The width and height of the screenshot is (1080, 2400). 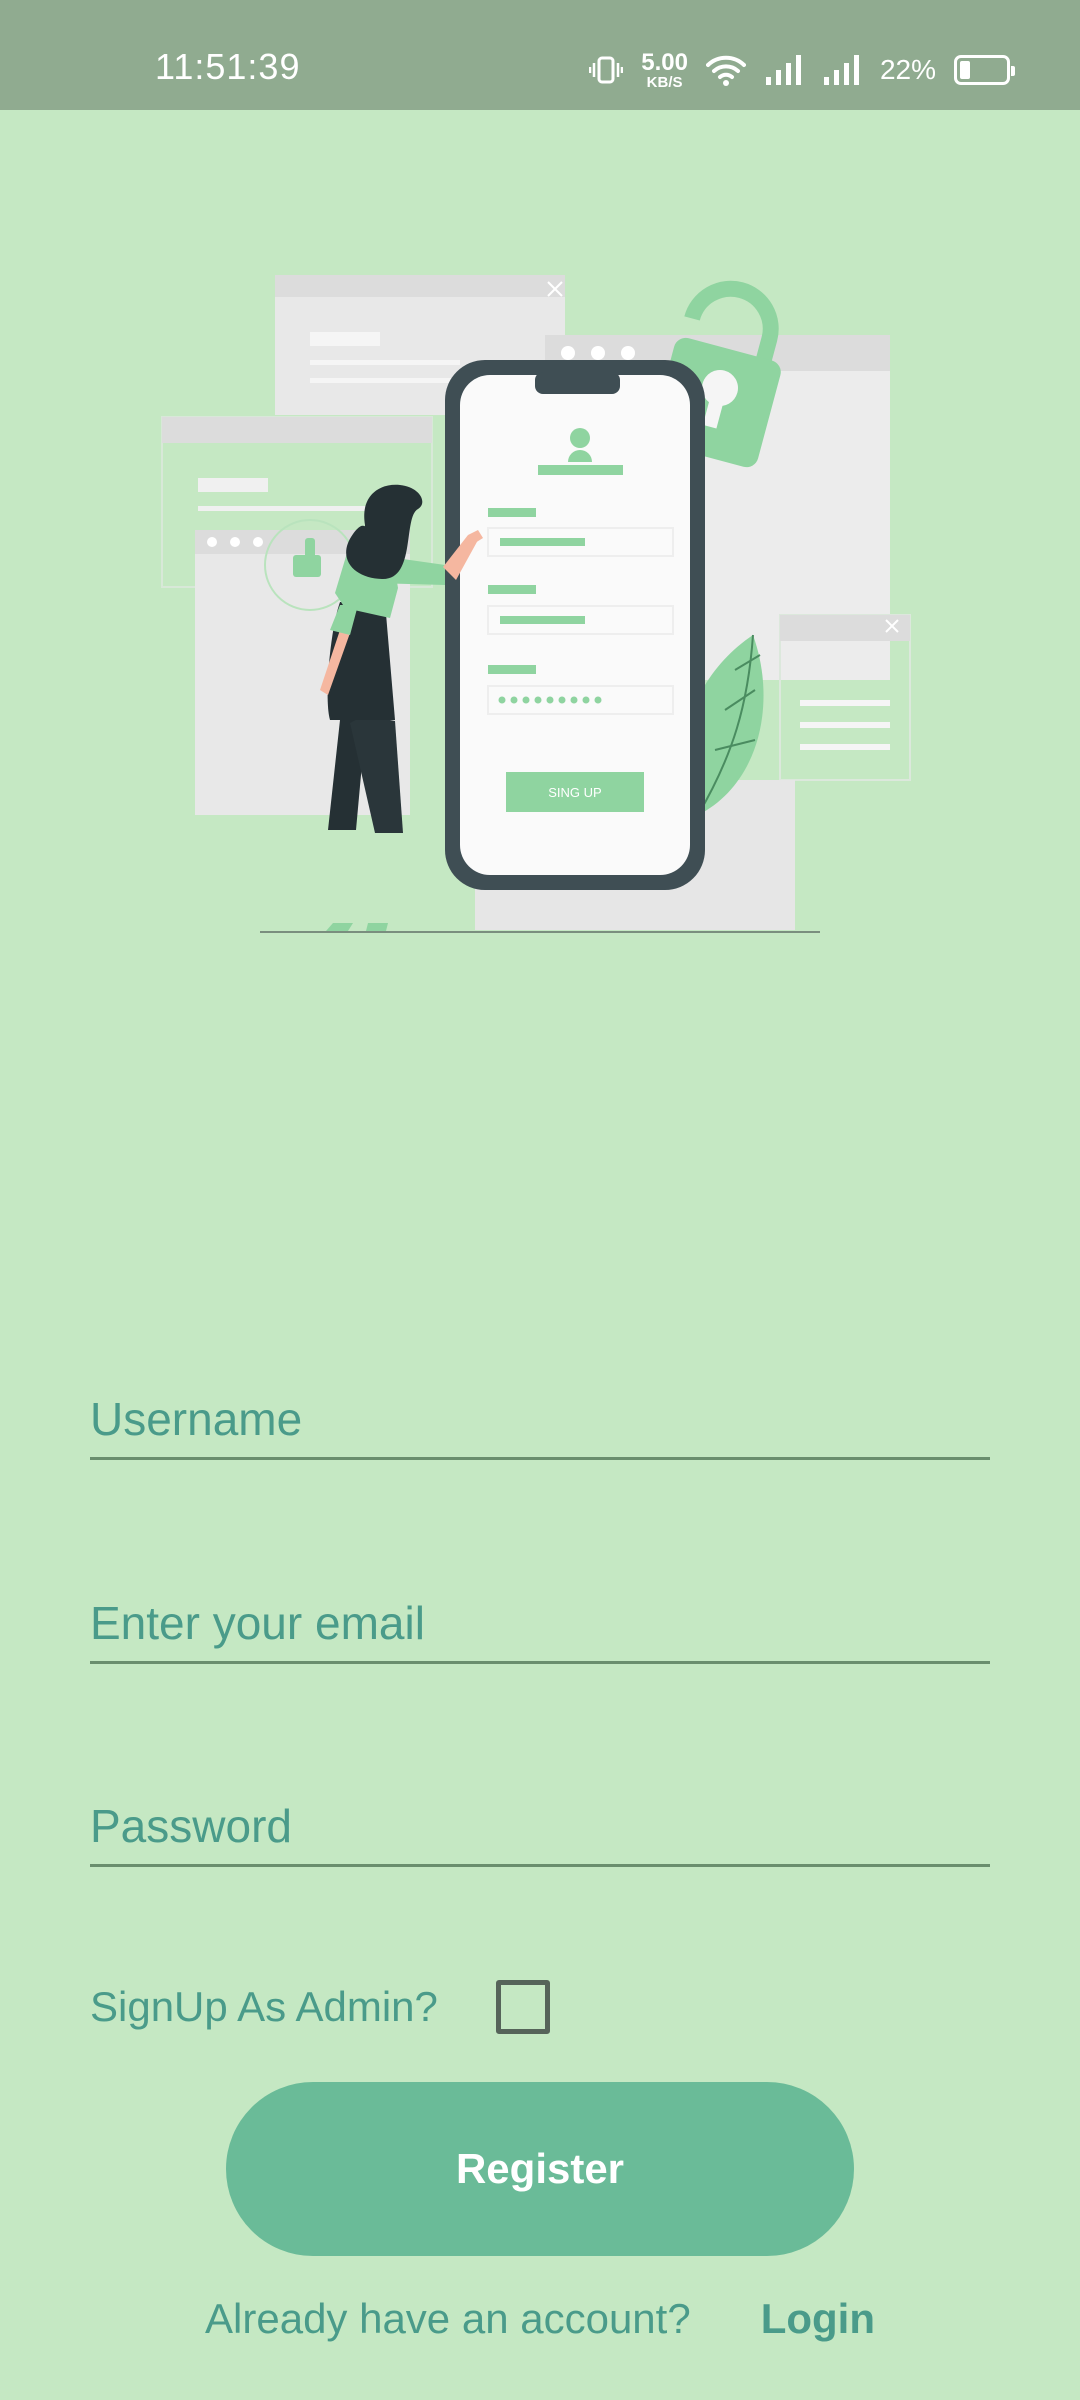 I want to click on admin-signup-row: SignUp As Admin?, so click(x=320, y=2007).